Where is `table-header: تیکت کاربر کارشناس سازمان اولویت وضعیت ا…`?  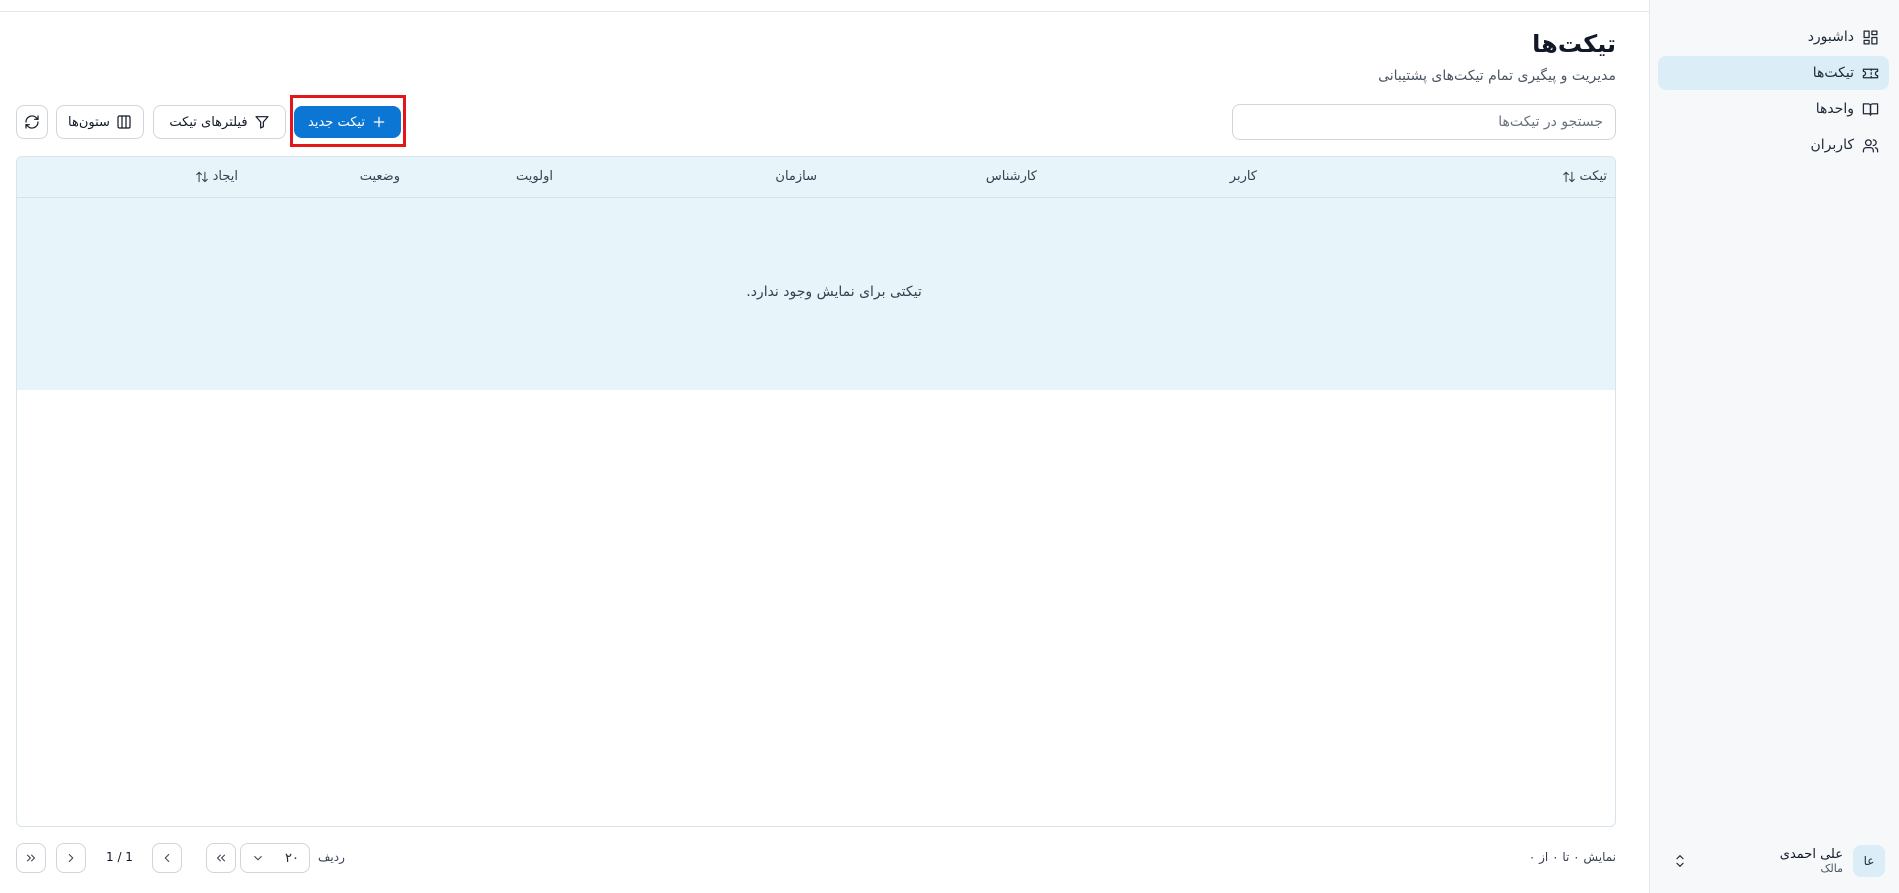
table-header: تیکت کاربر کارشناس سازمان اولویت وضعیت ا… is located at coordinates (816, 177).